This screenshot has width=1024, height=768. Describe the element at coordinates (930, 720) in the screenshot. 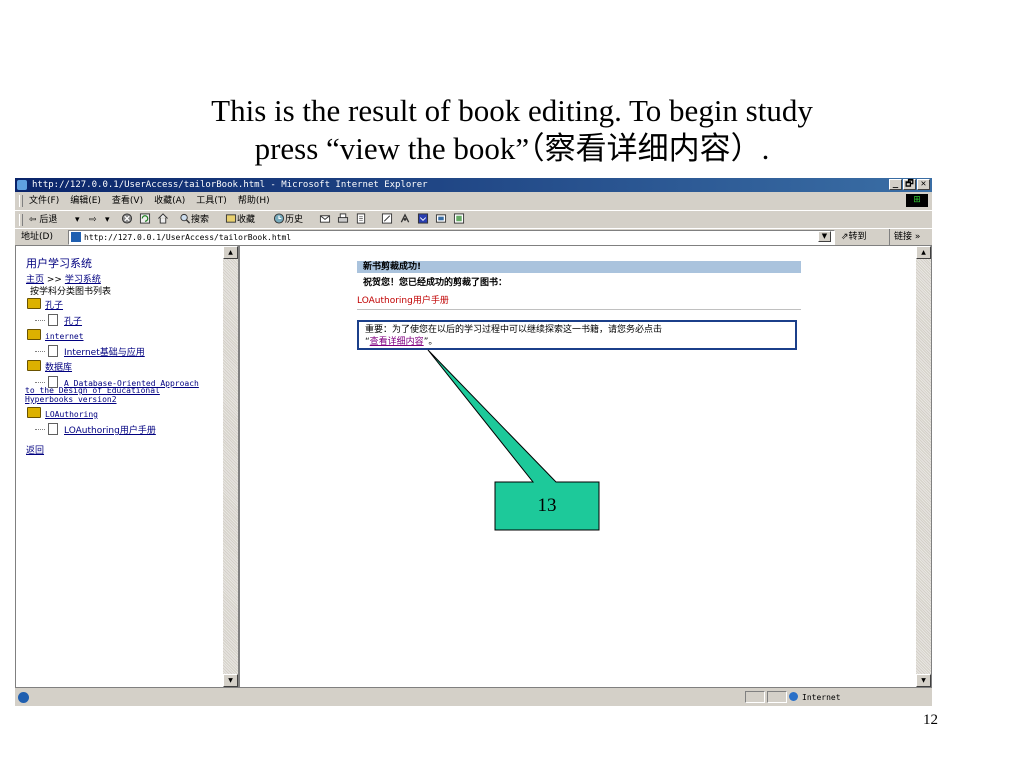

I see `slide-page-number: 12` at that location.